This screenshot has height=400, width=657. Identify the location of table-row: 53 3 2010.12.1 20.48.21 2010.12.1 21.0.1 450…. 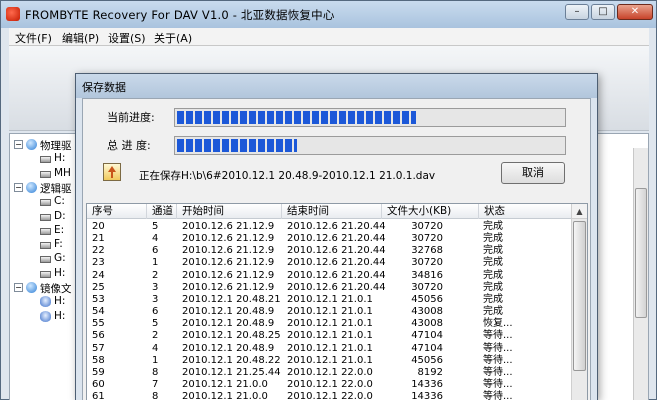
(329, 299).